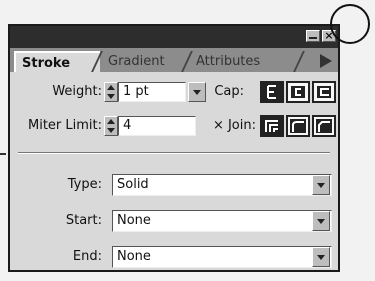  I want to click on projecting-cap-icon, so click(324, 92).